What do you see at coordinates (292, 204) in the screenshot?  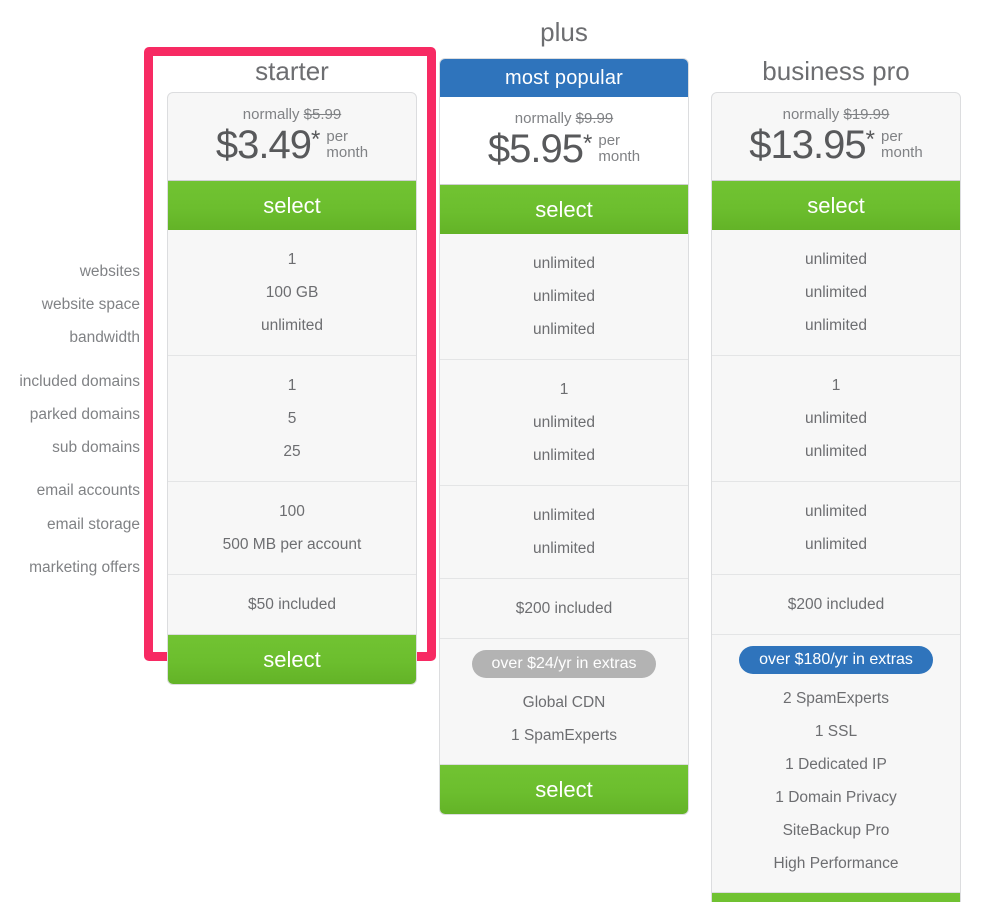 I see `select-button-top-starter: select` at bounding box center [292, 204].